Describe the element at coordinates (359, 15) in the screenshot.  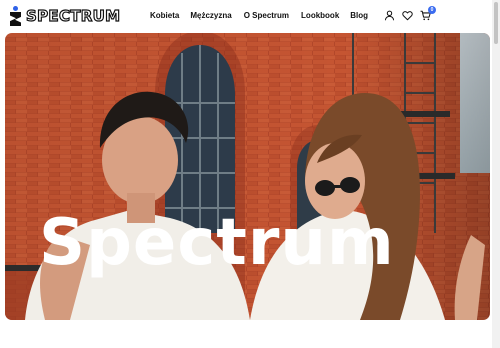
I see `nav-item-blog: Blog` at that location.